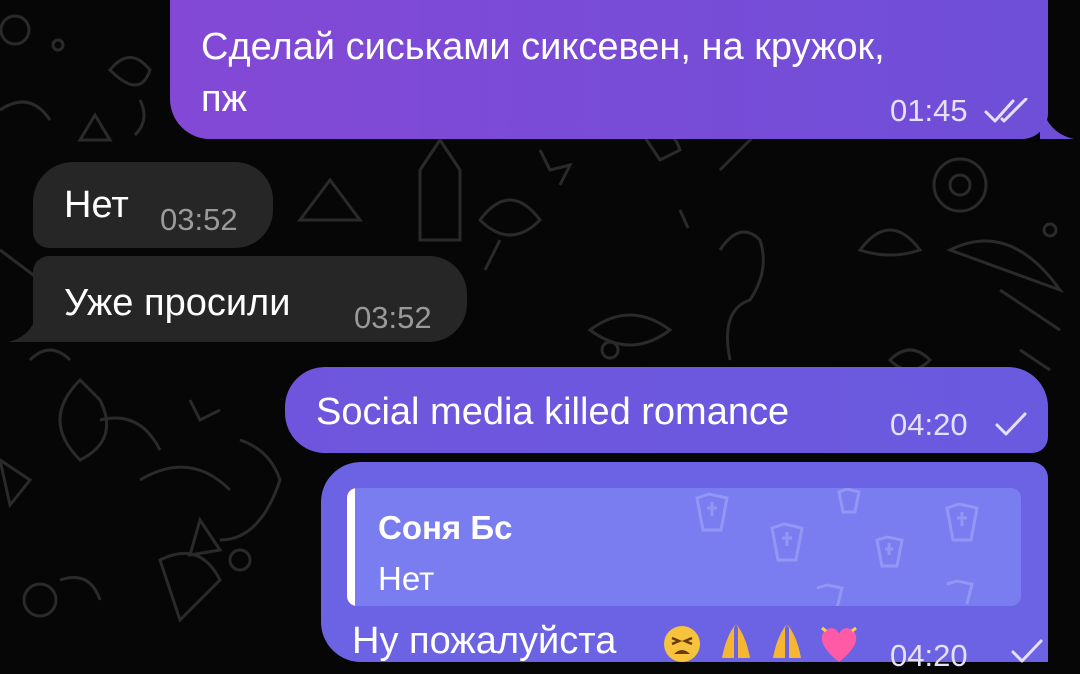  Describe the element at coordinates (406, 578) in the screenshot. I see `reply-text: Нет` at that location.